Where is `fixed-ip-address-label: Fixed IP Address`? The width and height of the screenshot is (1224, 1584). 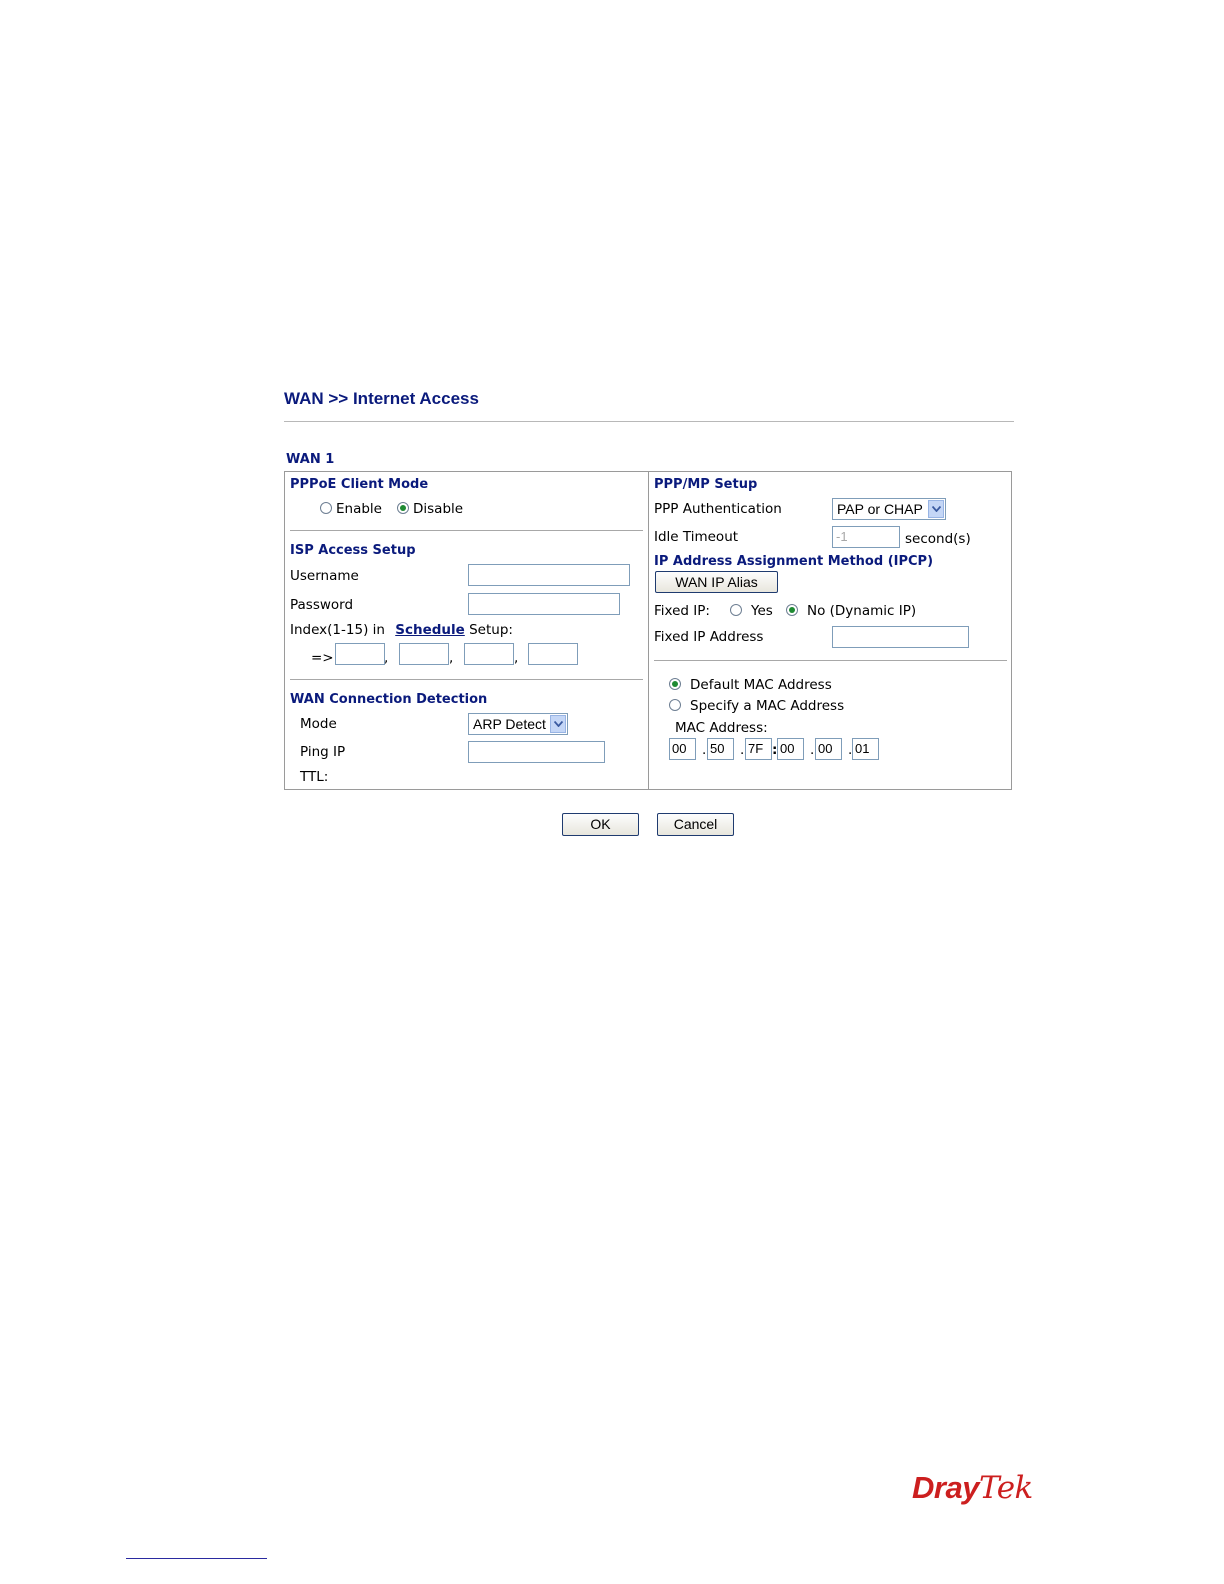 fixed-ip-address-label: Fixed IP Address is located at coordinates (709, 637).